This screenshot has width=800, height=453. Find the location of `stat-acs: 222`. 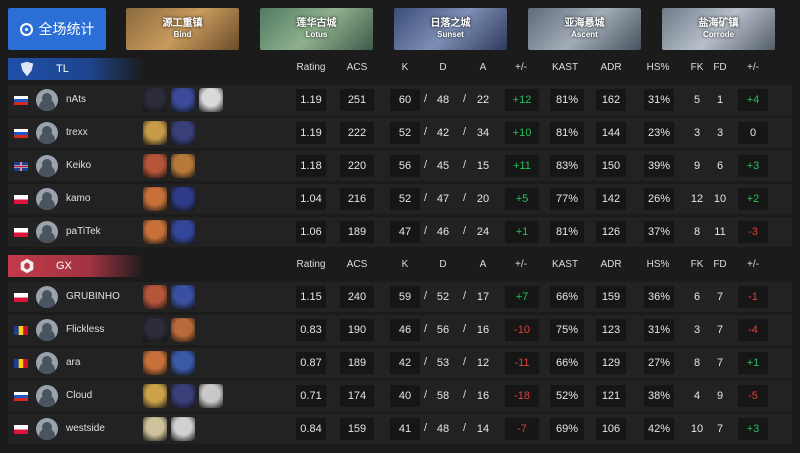

stat-acs: 222 is located at coordinates (357, 133).